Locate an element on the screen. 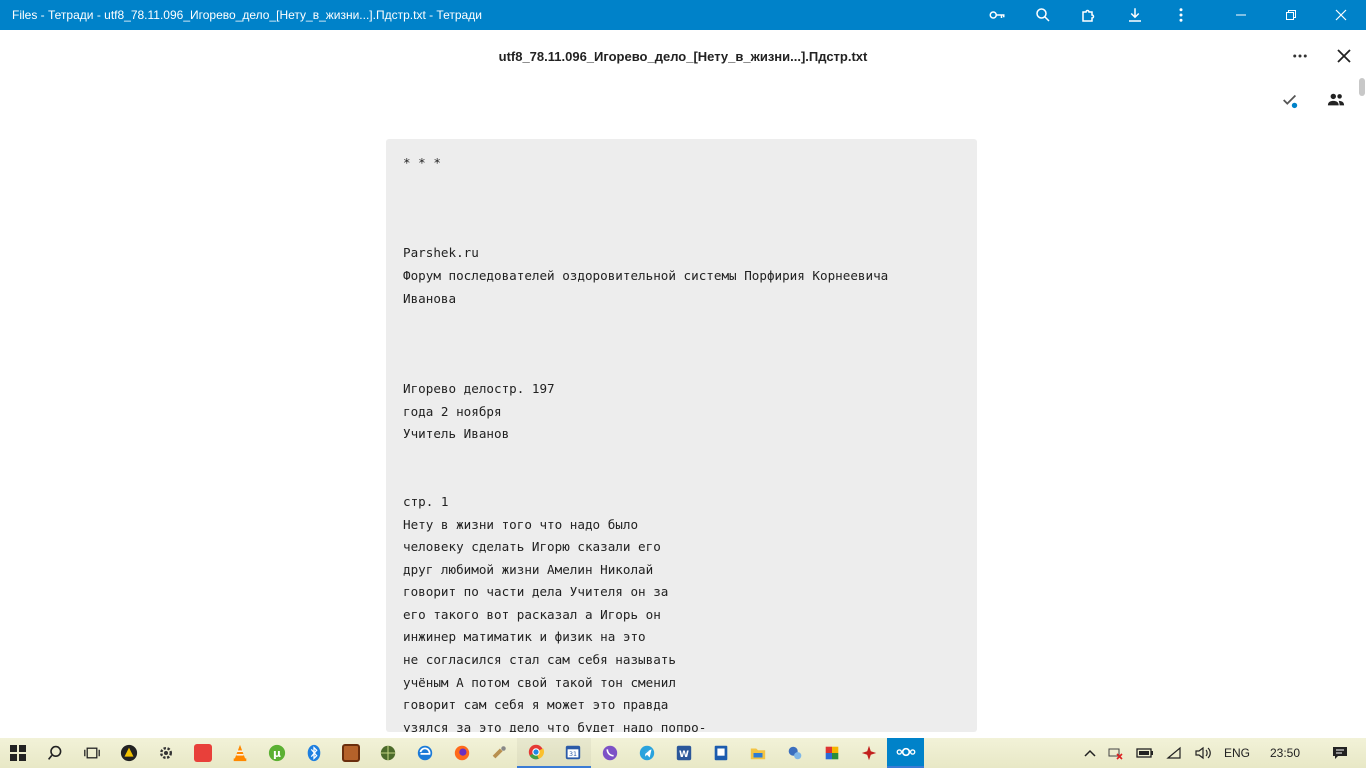  nextcloud-icon is located at coordinates (905, 753).